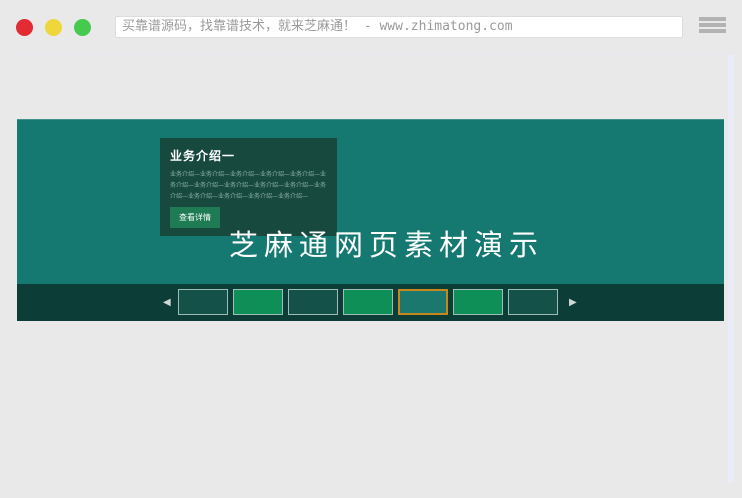  Describe the element at coordinates (386, 245) in the screenshot. I see `banner-headline: 芝麻通网页素材演示` at that location.